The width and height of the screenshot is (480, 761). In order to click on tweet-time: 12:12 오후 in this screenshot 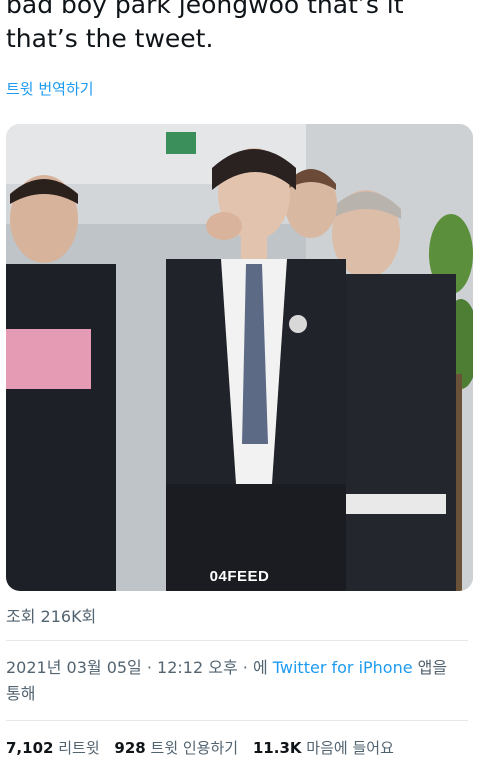, I will do `click(197, 667)`.